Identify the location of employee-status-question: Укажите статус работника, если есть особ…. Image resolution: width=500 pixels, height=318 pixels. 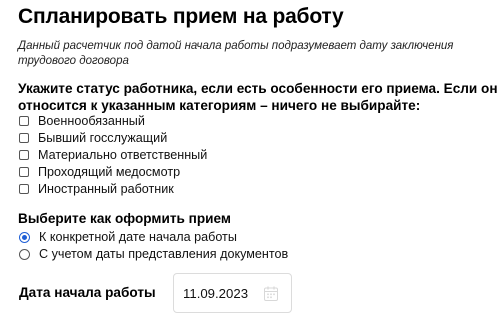
(259, 97).